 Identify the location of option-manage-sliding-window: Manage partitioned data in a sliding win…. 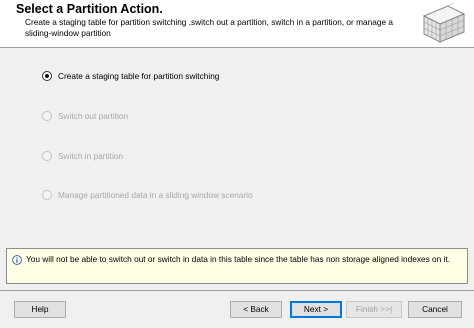
(147, 195).